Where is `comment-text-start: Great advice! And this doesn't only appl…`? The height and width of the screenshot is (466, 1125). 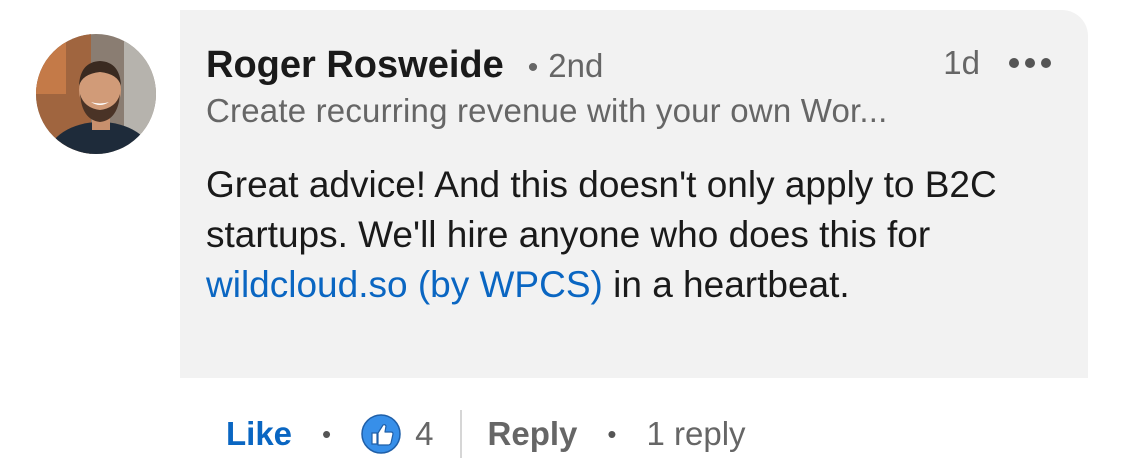 comment-text-start: Great advice! And this doesn't only appl… is located at coordinates (601, 209).